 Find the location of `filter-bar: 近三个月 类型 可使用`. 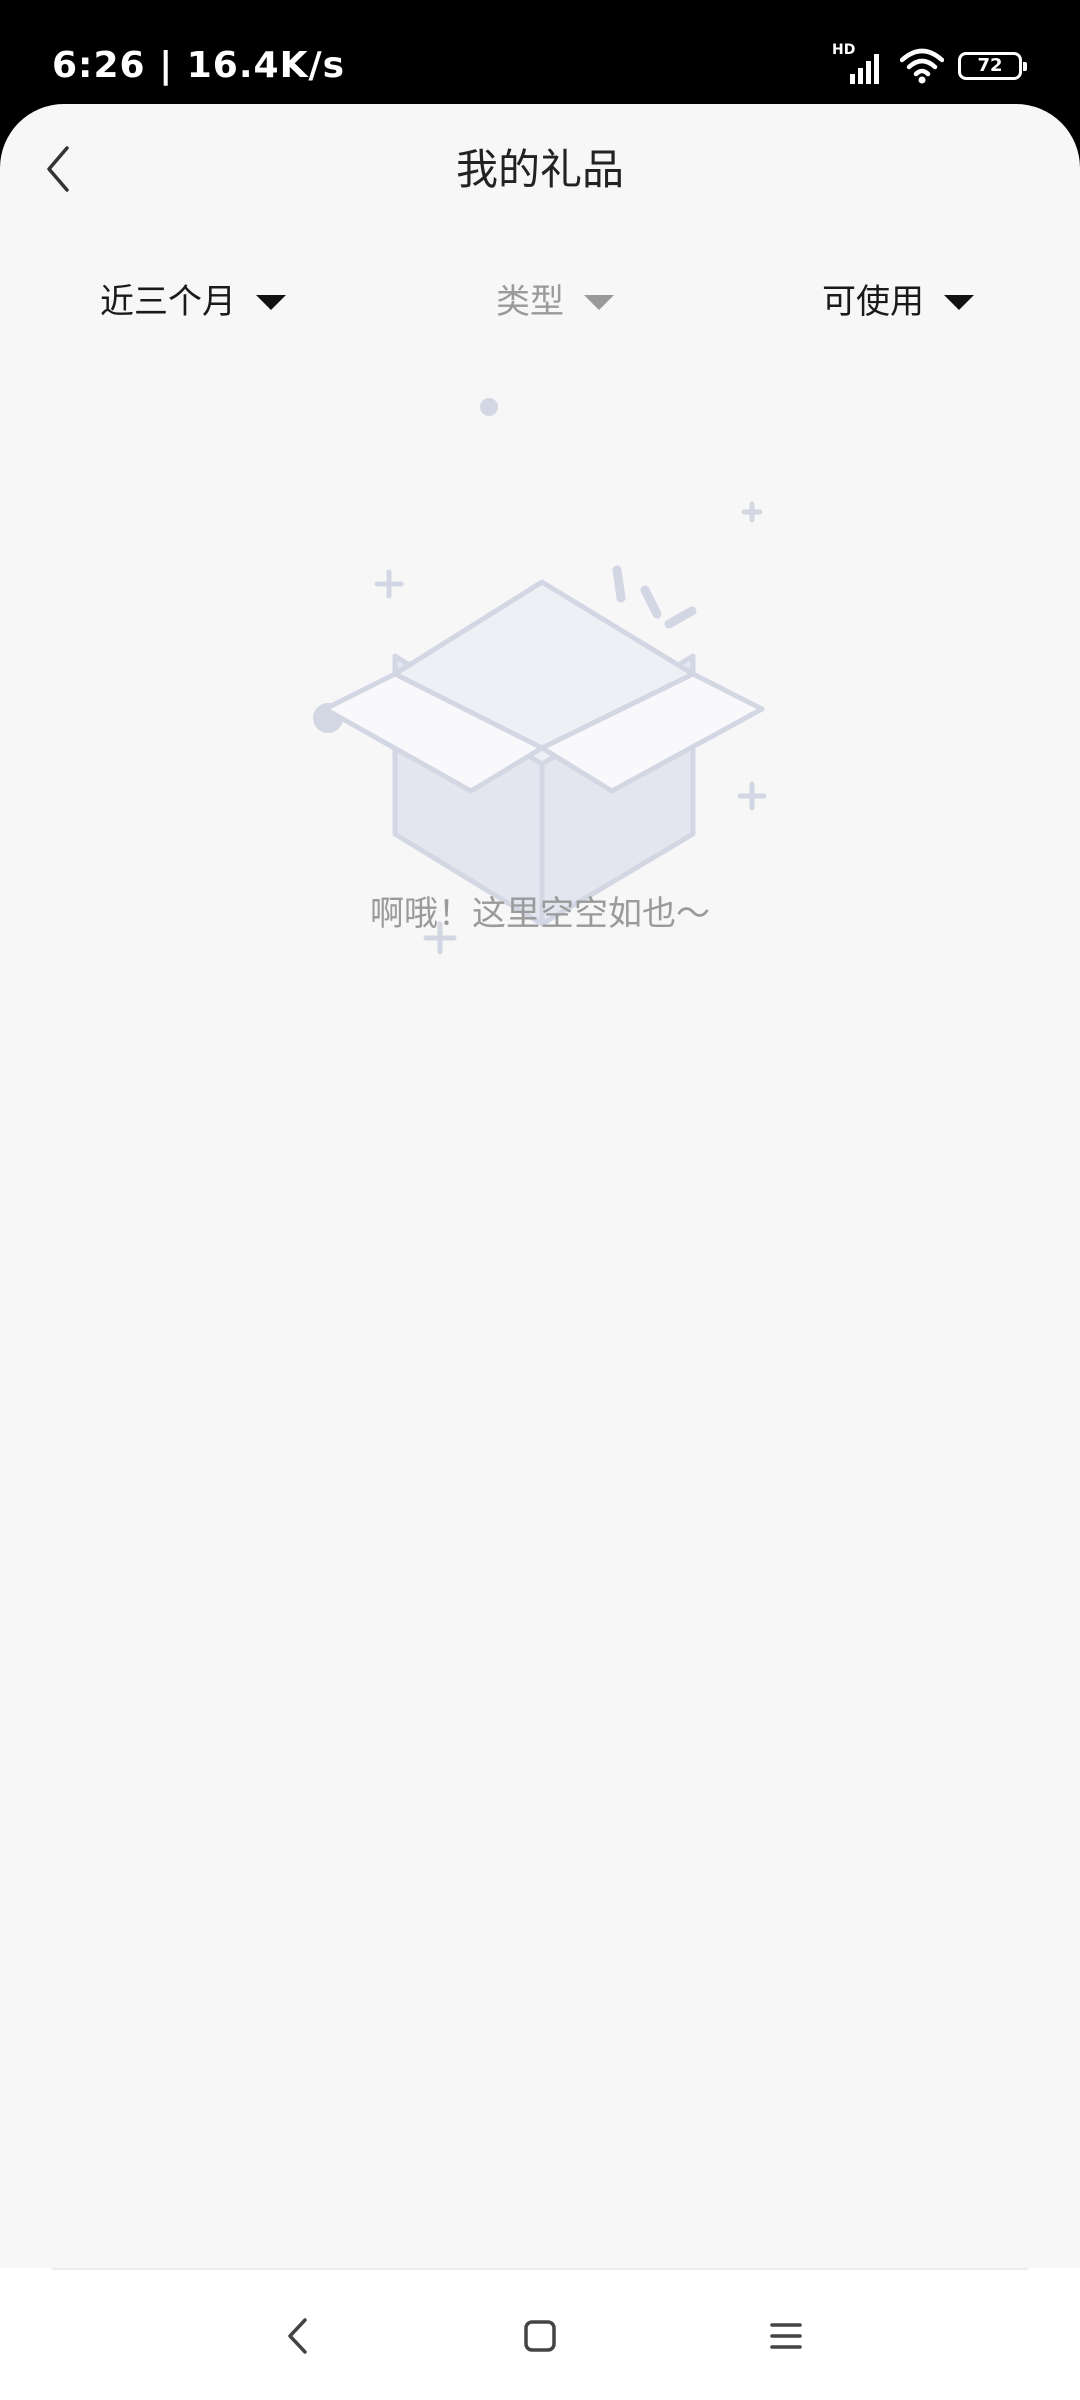

filter-bar: 近三个月 类型 可使用 is located at coordinates (540, 302).